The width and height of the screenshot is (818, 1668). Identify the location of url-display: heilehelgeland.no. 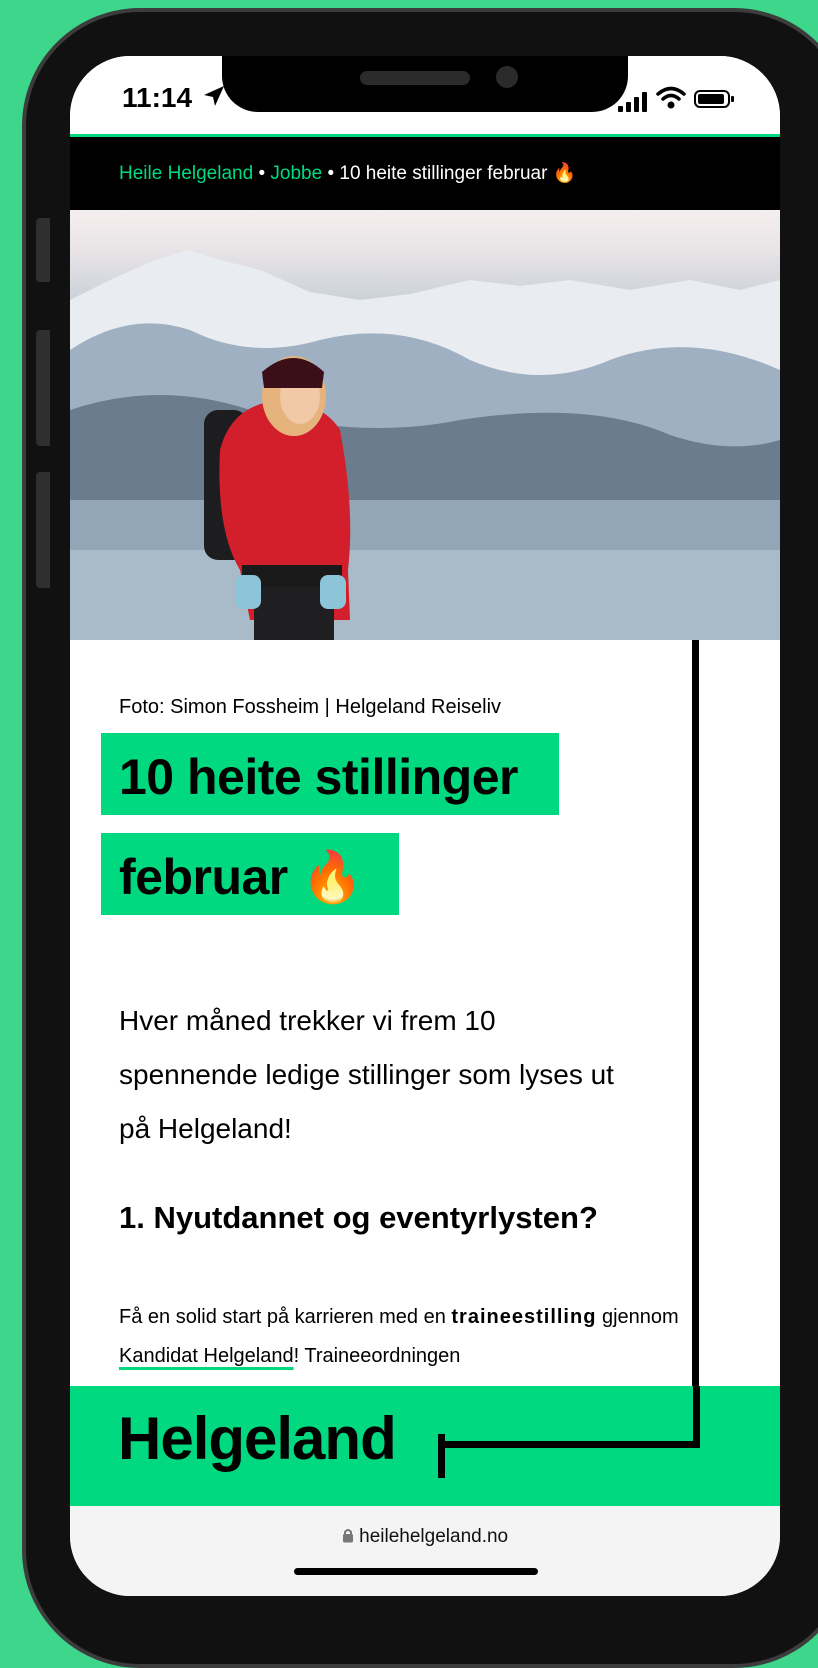
(425, 1537).